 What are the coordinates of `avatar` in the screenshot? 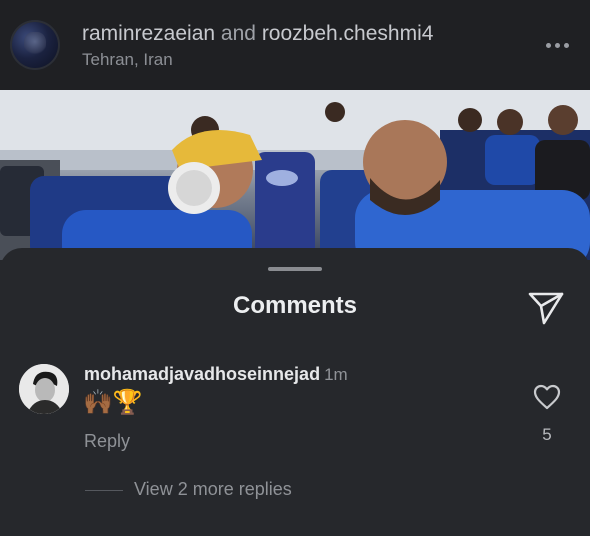 It's located at (44, 389).